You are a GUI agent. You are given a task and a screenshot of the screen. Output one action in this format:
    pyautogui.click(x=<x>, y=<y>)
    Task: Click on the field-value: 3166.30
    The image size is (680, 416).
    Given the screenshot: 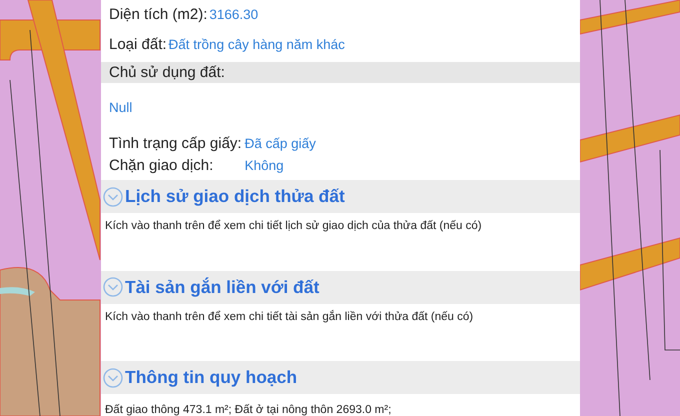 What is the action you would take?
    pyautogui.click(x=233, y=14)
    